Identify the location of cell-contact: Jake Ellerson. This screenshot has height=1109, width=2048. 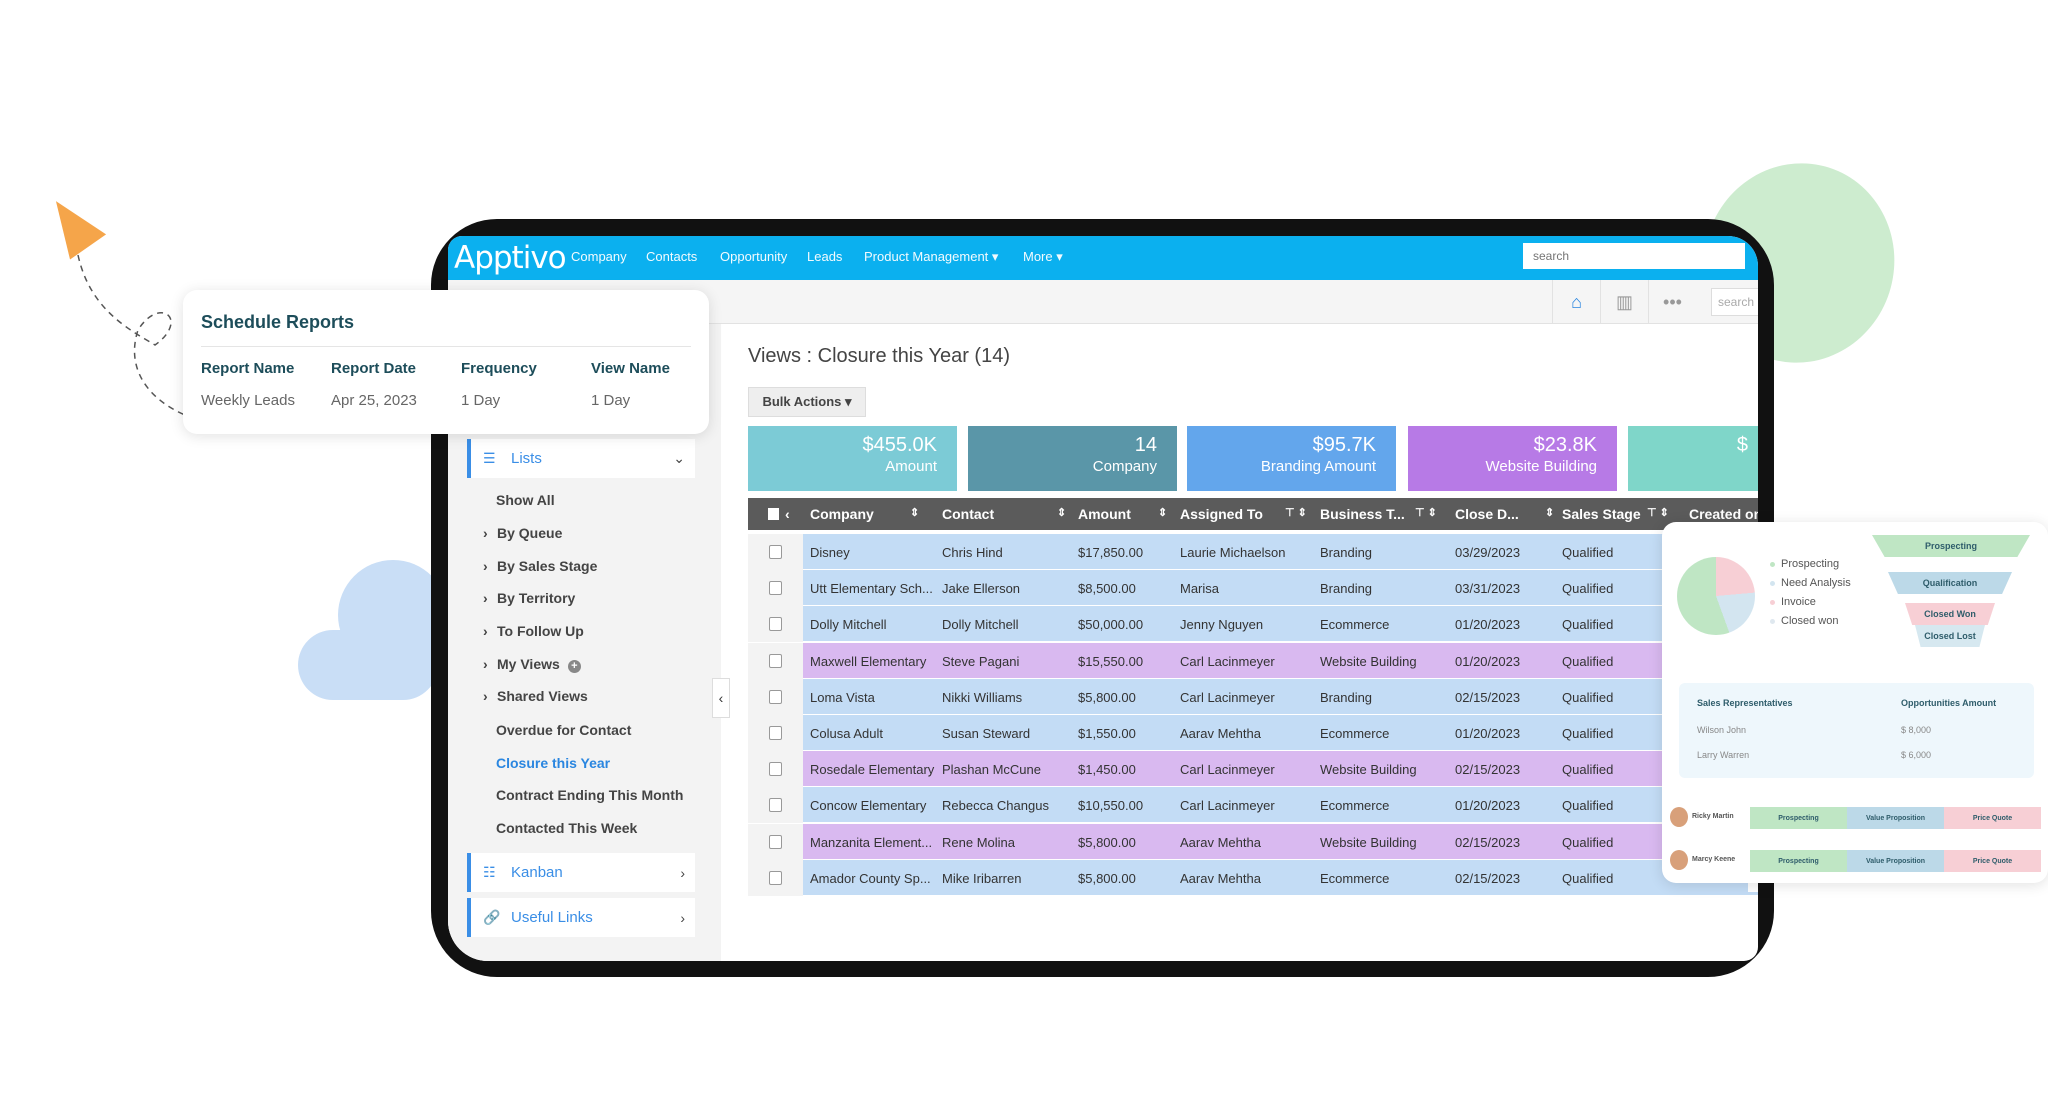
(981, 588).